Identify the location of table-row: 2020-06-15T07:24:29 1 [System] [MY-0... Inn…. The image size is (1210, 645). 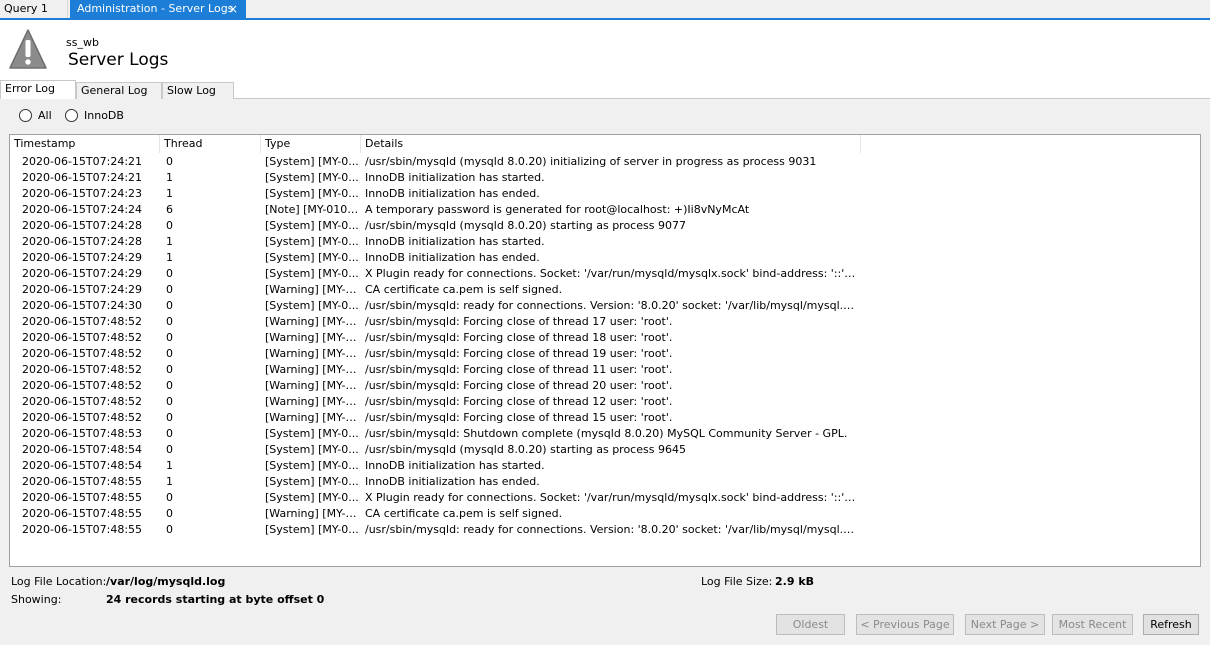
(605, 258).